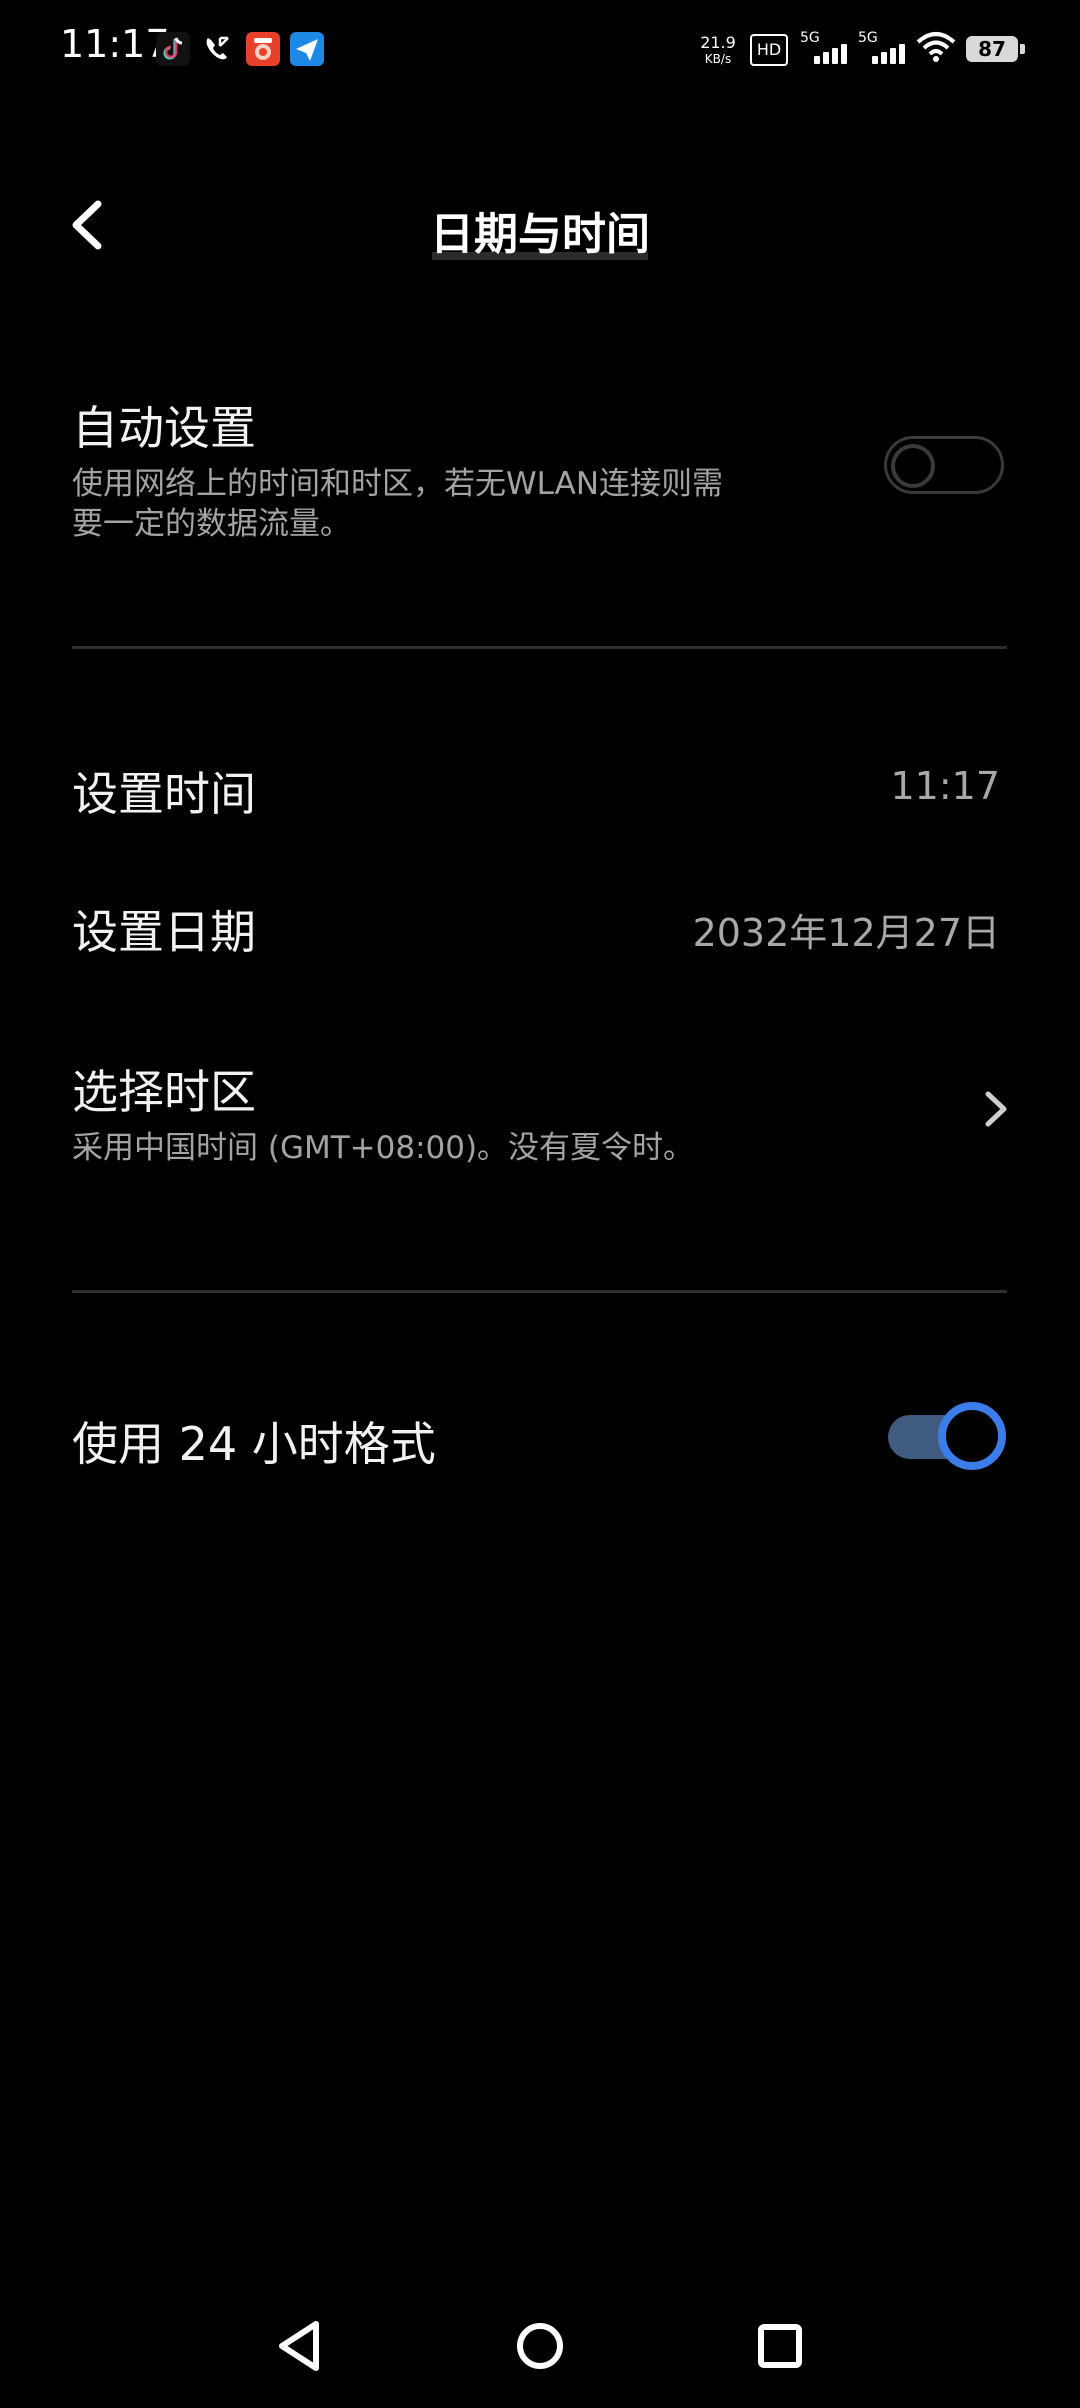 Image resolution: width=1080 pixels, height=2408 pixels. I want to click on back-triangle-icon, so click(299, 2346).